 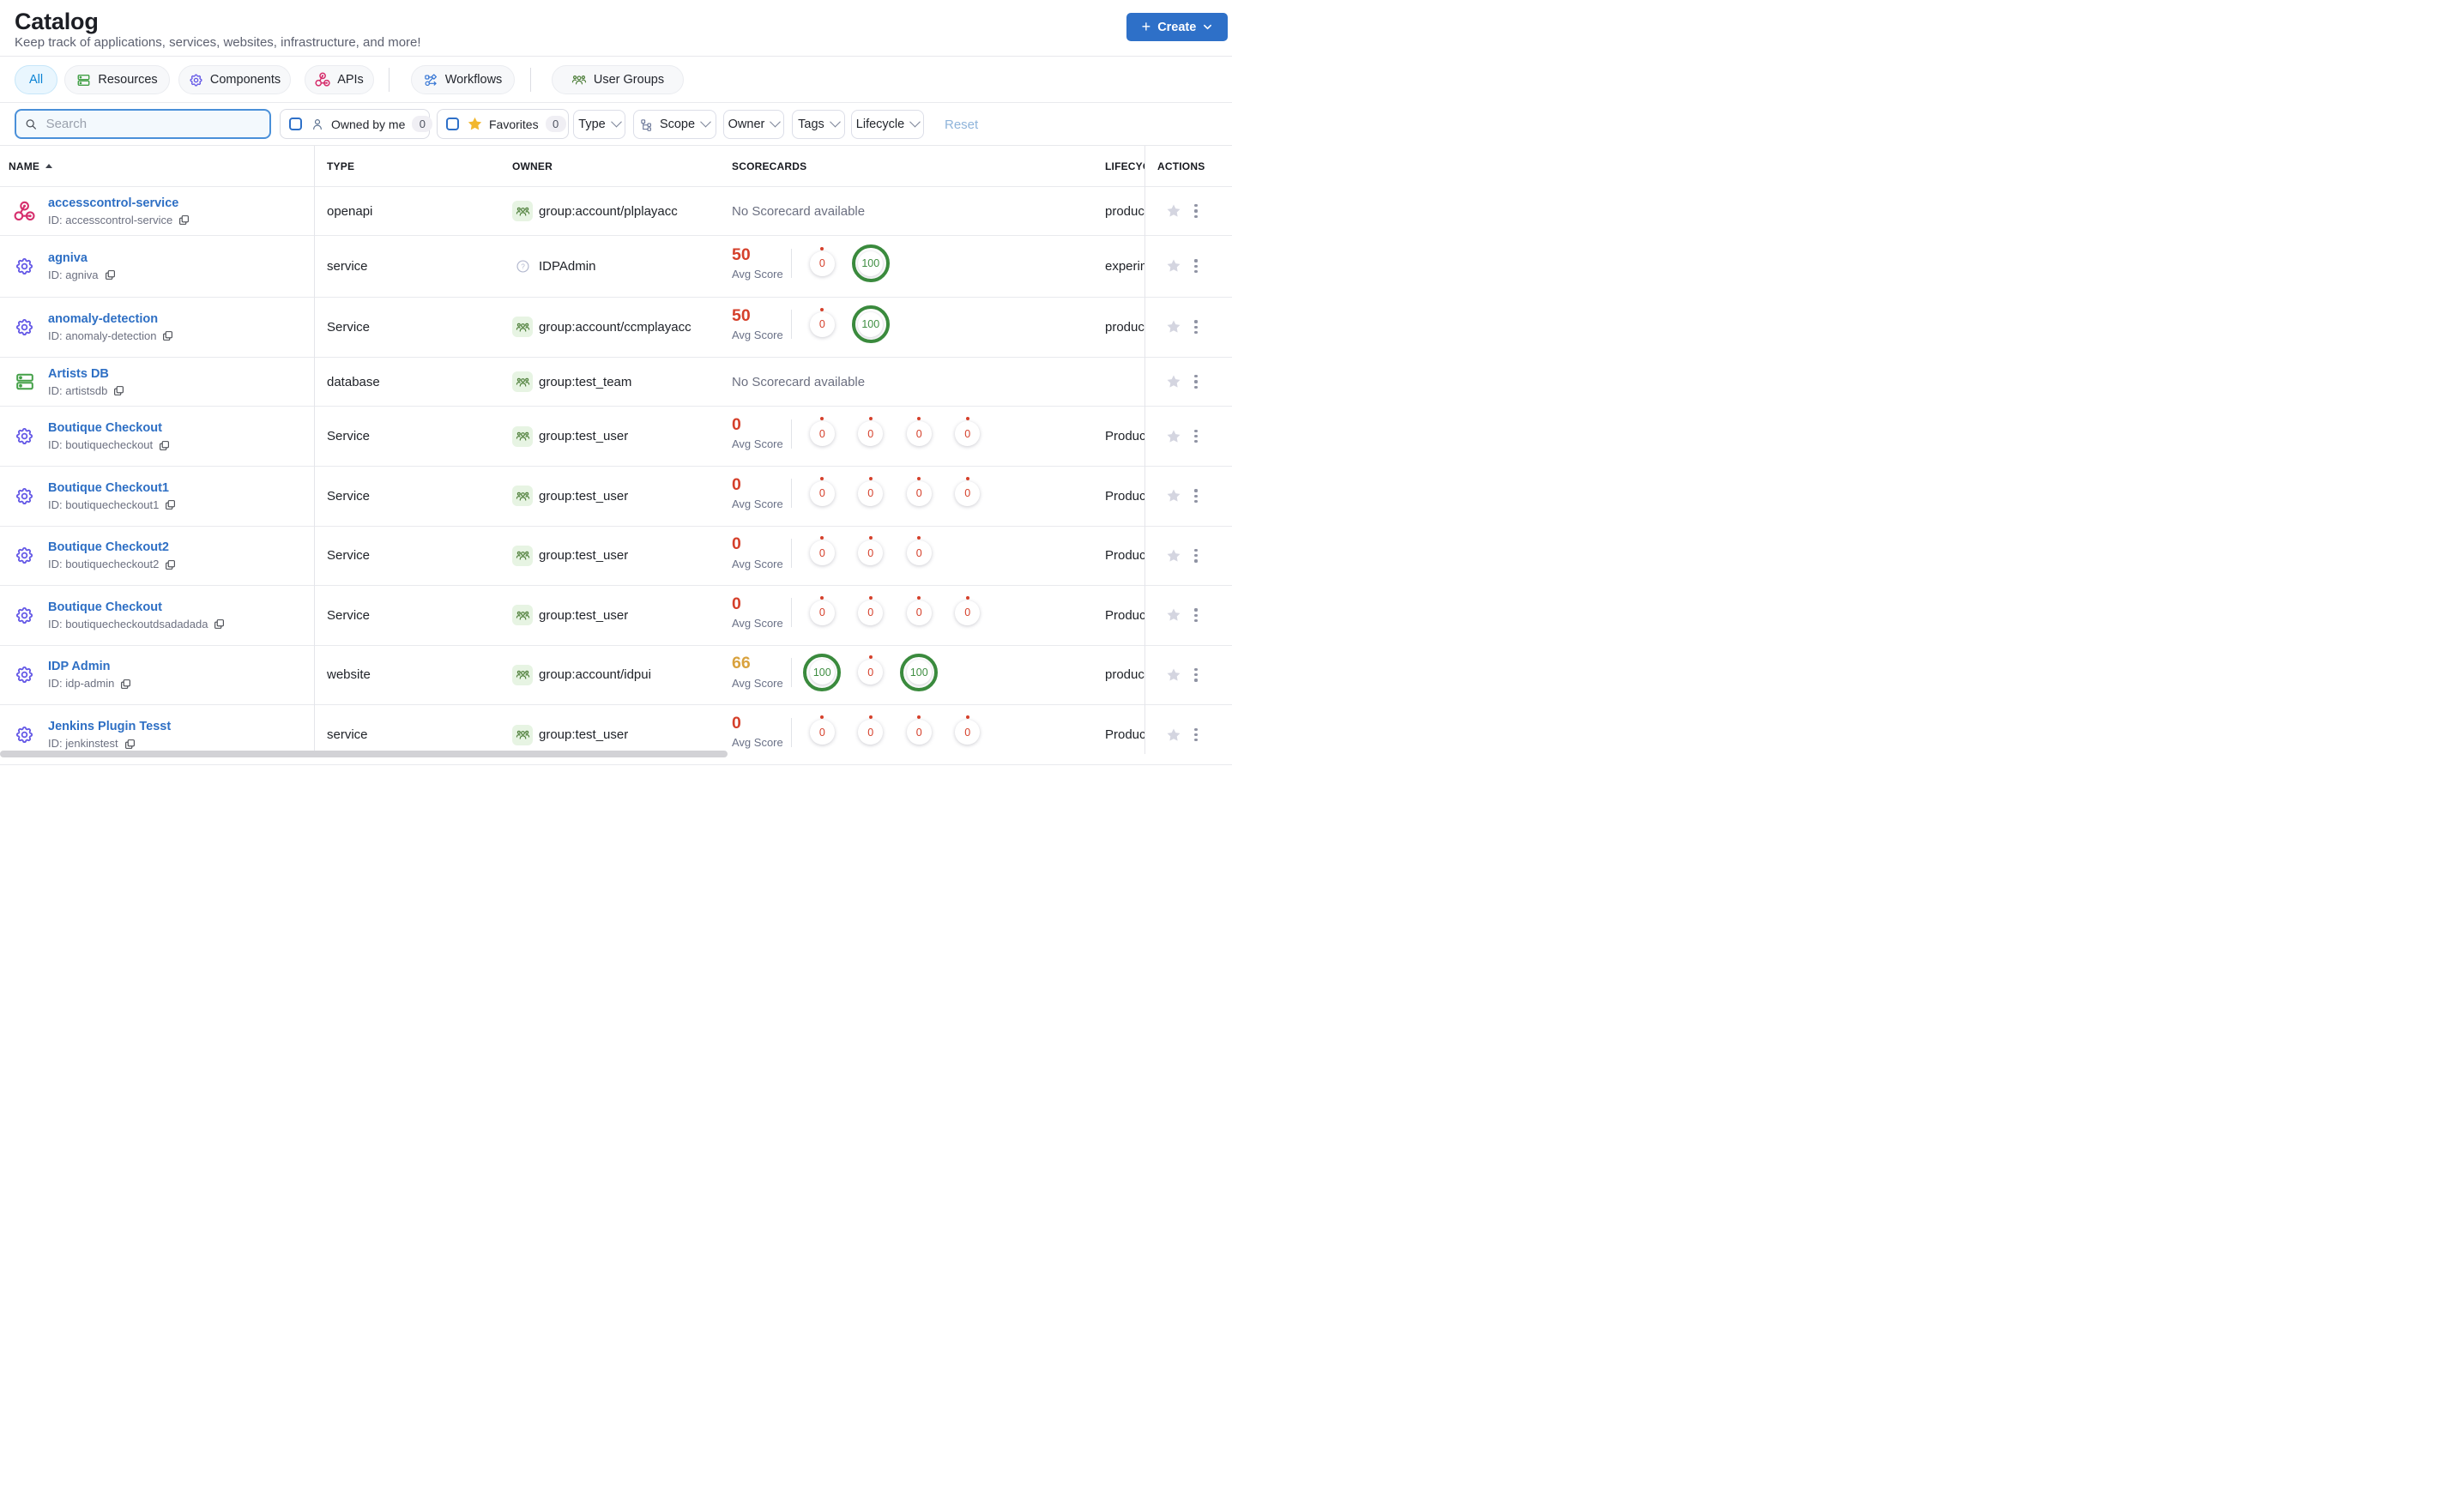 I want to click on create-button: + Create, so click(x=1177, y=27).